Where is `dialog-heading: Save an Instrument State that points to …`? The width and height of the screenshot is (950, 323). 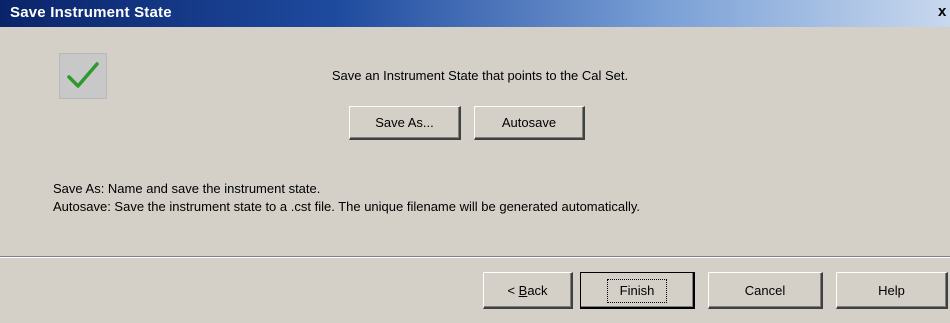 dialog-heading: Save an Instrument State that points to … is located at coordinates (480, 75).